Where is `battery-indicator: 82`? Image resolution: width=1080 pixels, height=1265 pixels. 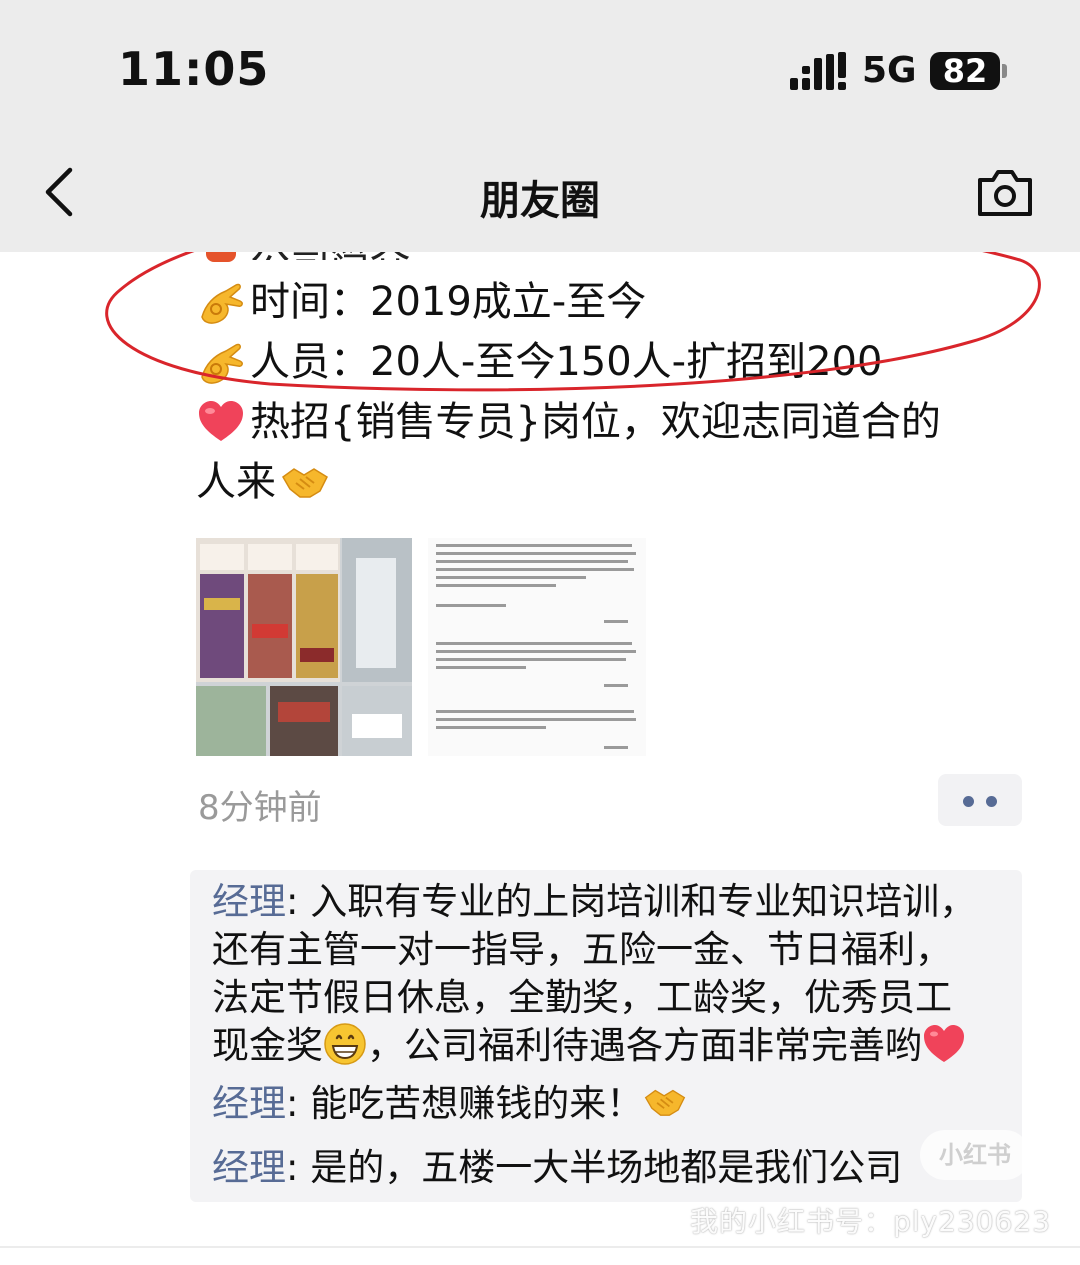 battery-indicator: 82 is located at coordinates (965, 71).